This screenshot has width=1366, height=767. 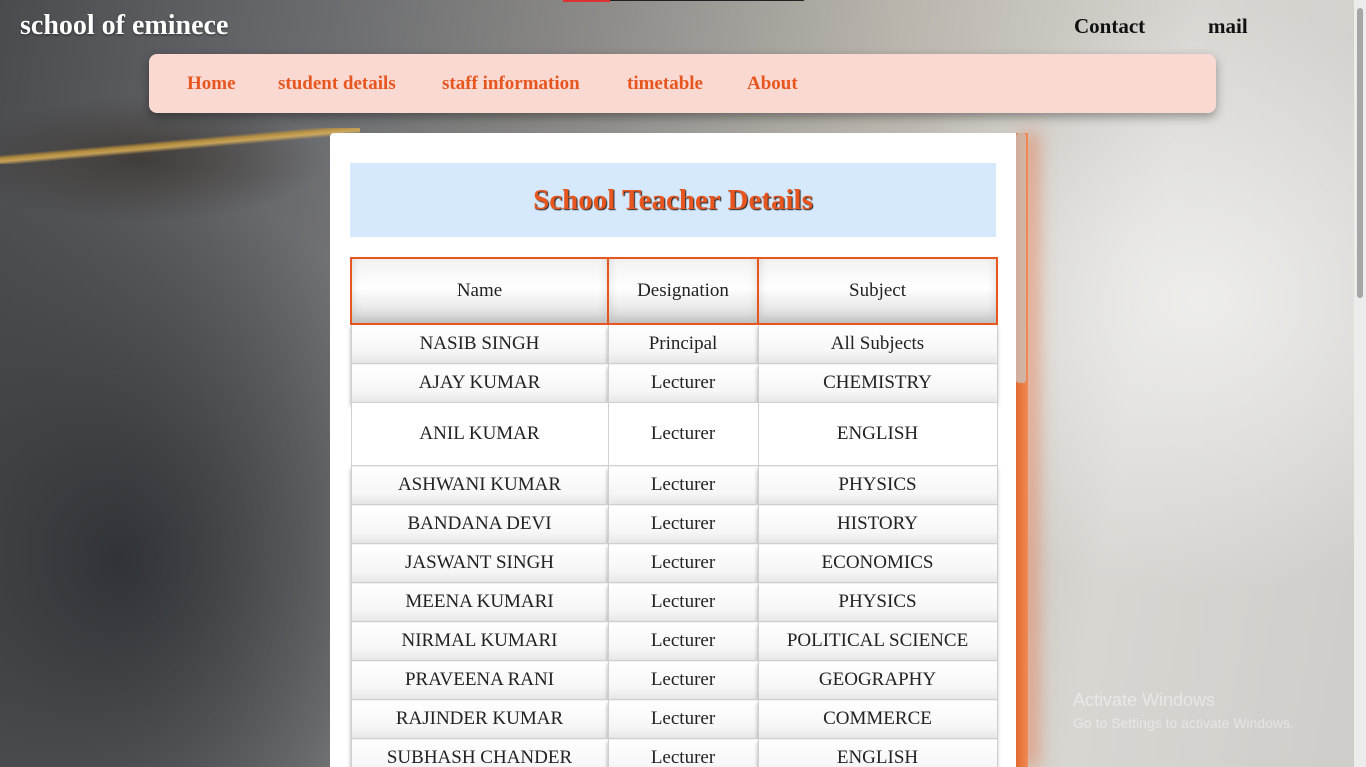 I want to click on teacher-name-cell: BANDANA DEVI, so click(x=479, y=524).